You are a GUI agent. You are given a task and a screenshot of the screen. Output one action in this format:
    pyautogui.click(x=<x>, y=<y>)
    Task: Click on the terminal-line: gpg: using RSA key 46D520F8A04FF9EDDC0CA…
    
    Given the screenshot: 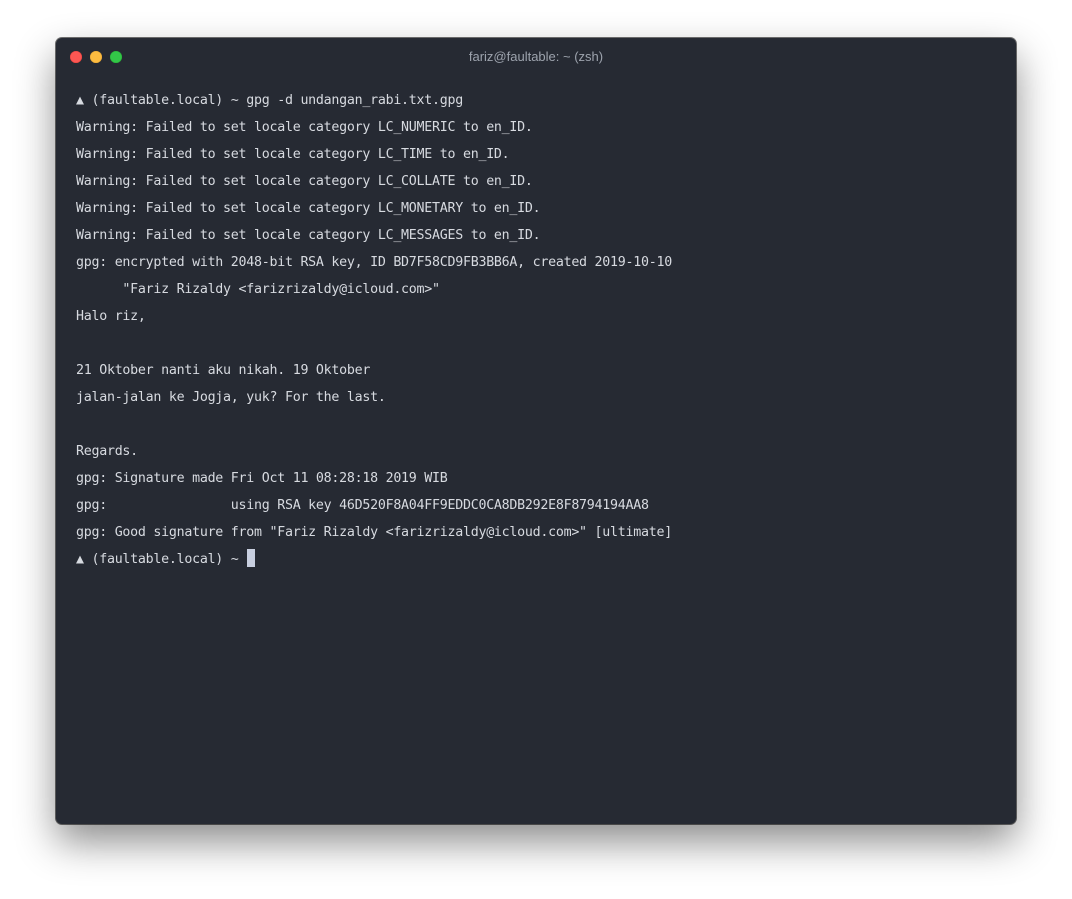 What is the action you would take?
    pyautogui.click(x=362, y=505)
    